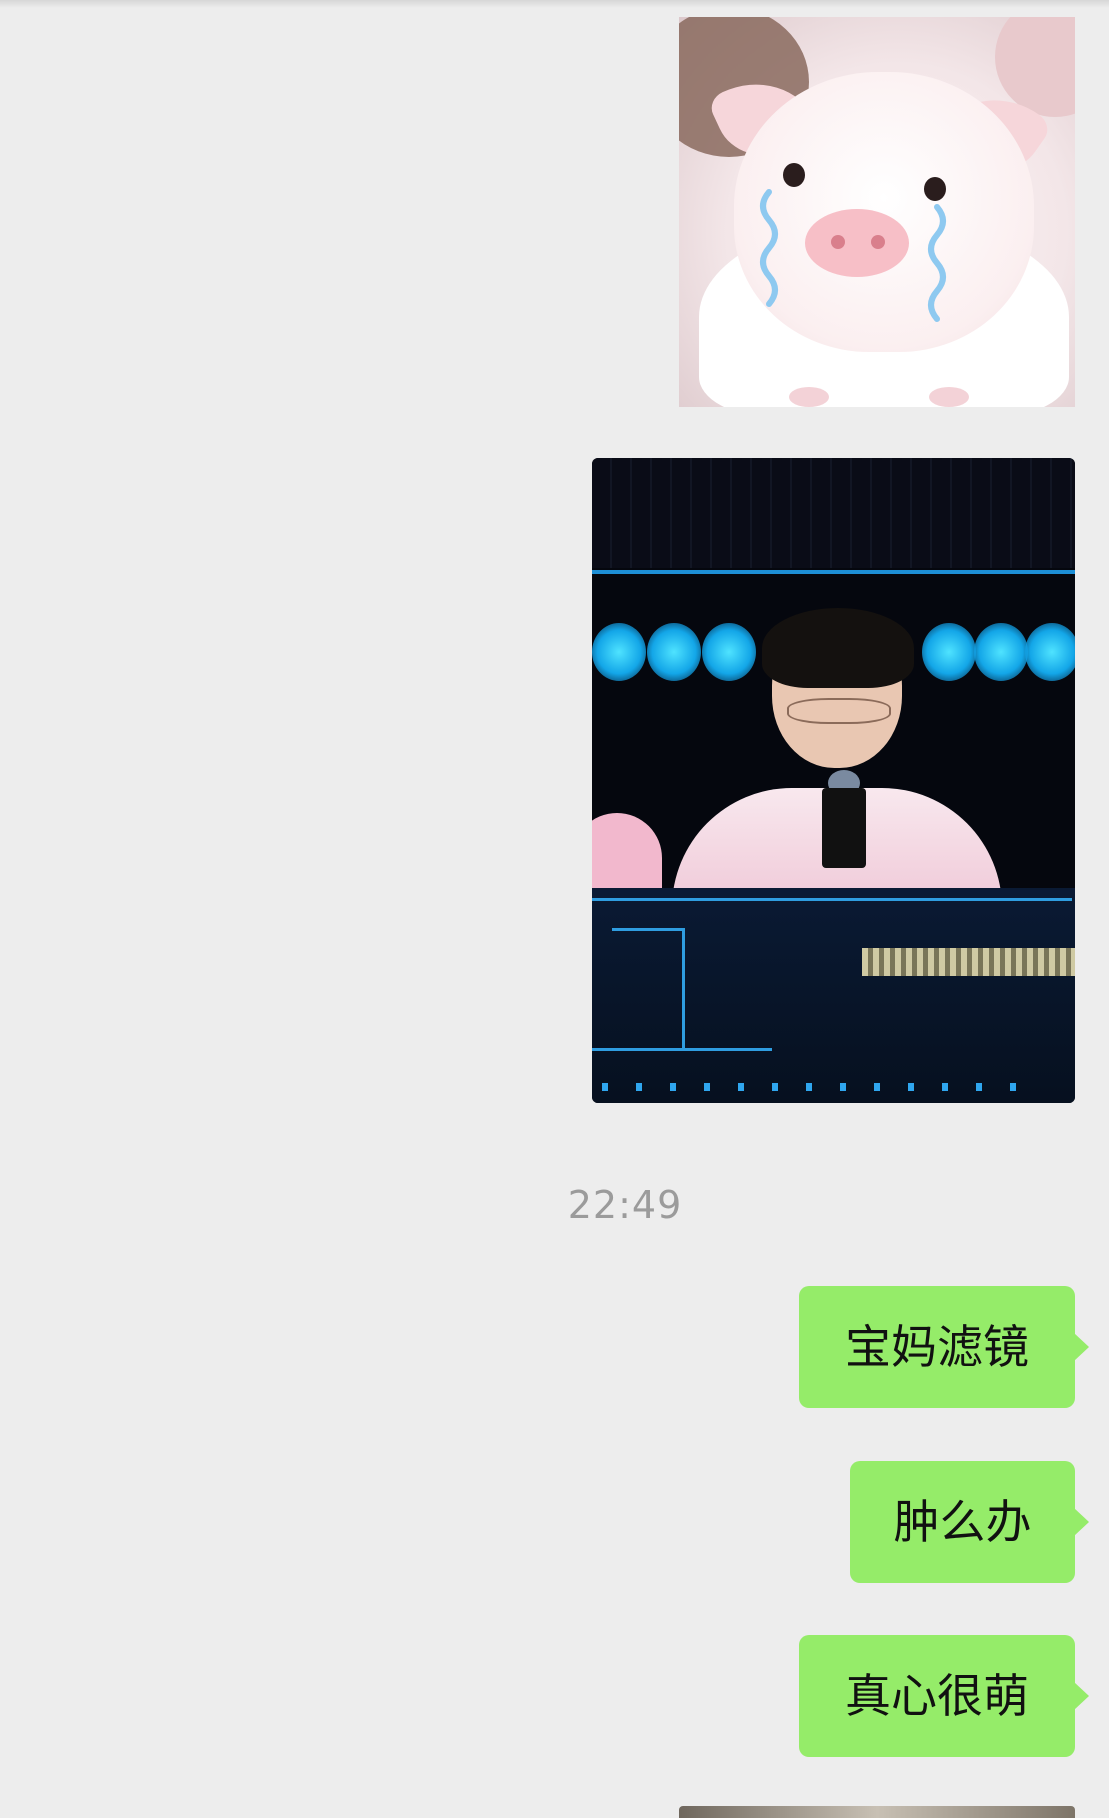 The height and width of the screenshot is (1818, 1109). What do you see at coordinates (833, 513) in the screenshot?
I see `stage-ceiling` at bounding box center [833, 513].